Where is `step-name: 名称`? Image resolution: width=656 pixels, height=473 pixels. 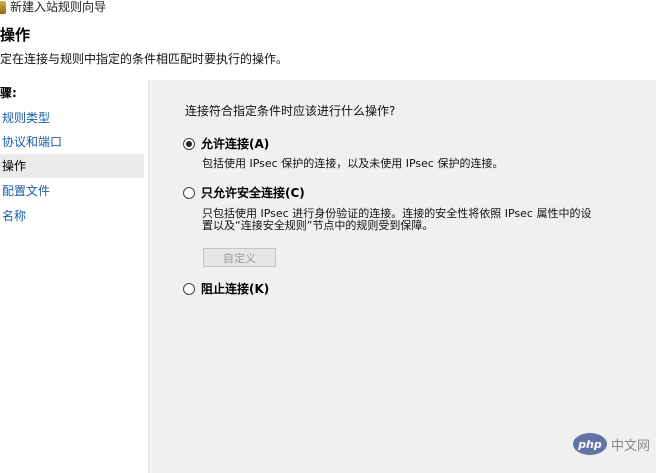 step-name: 名称 is located at coordinates (72, 216).